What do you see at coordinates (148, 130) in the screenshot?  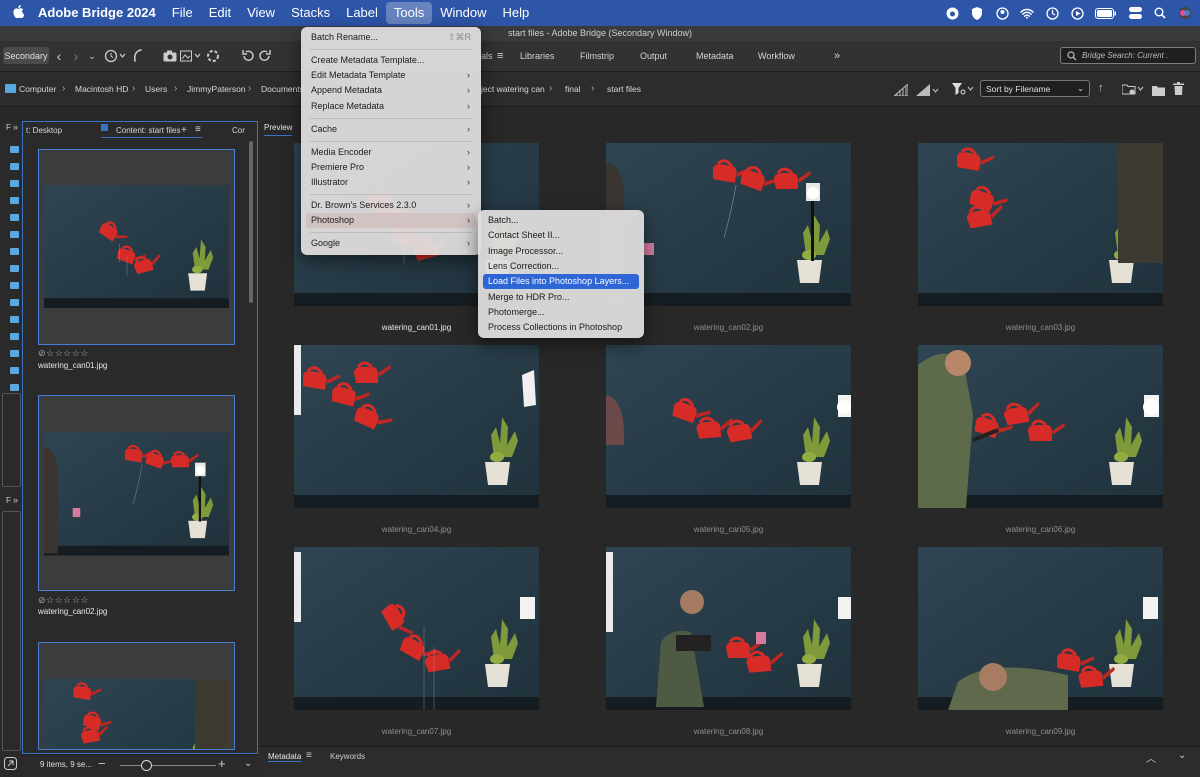 I see `tab-content-start-files: Content: start files` at bounding box center [148, 130].